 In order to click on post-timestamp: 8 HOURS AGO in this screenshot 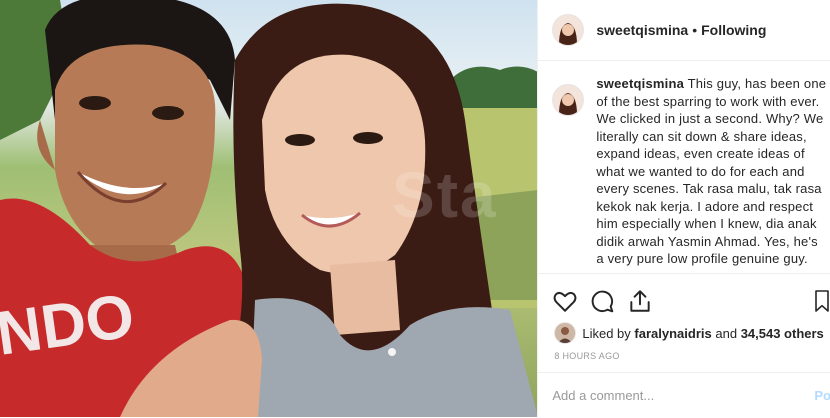, I will do `click(586, 356)`.